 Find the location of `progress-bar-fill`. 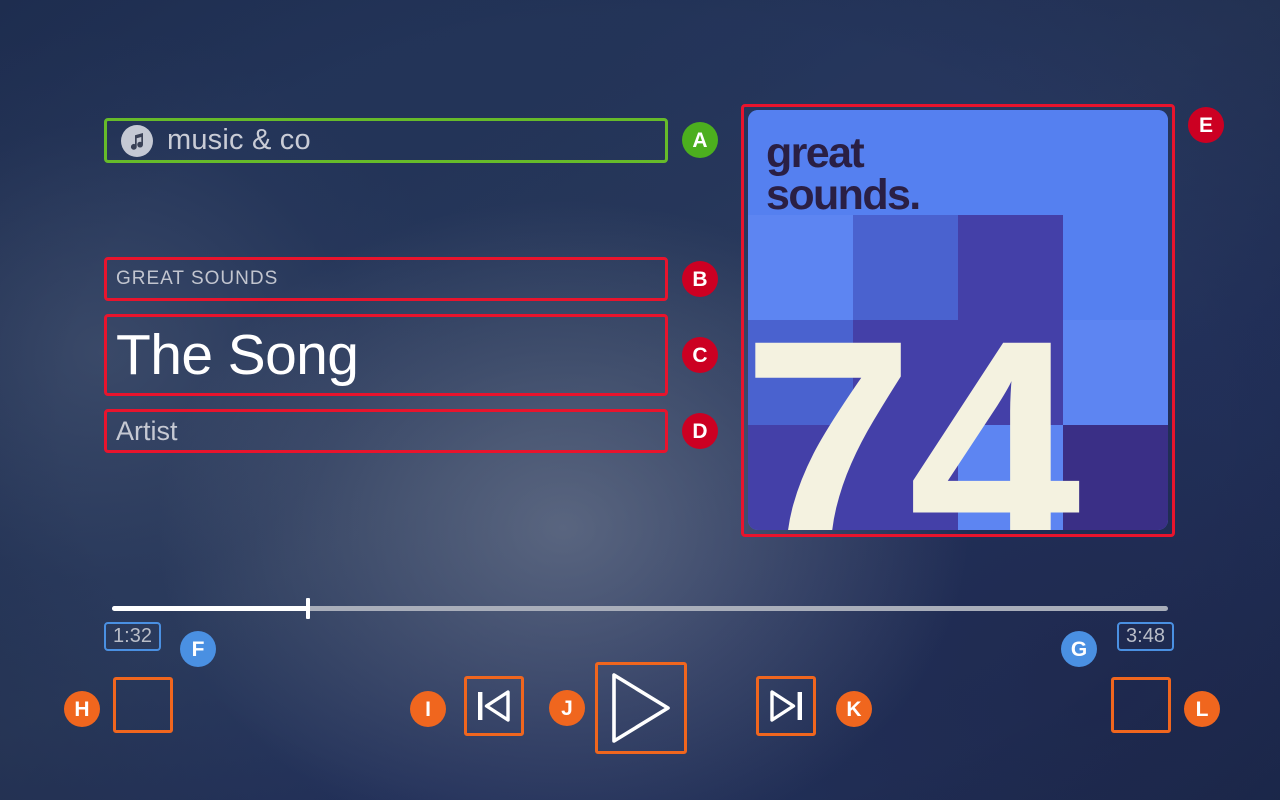

progress-bar-fill is located at coordinates (210, 608).